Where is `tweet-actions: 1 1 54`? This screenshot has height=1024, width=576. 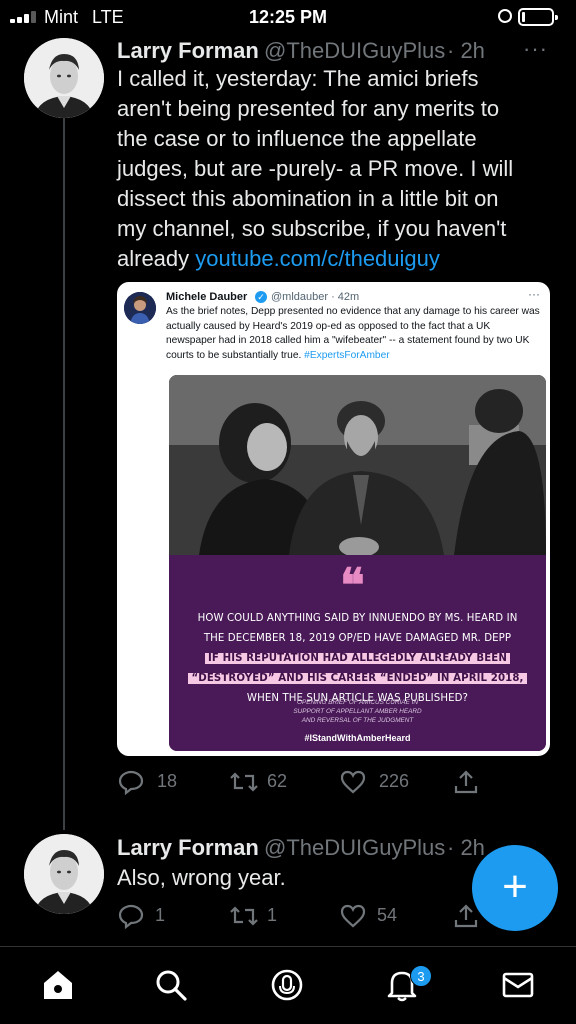
tweet-actions: 1 1 54 is located at coordinates (297, 917).